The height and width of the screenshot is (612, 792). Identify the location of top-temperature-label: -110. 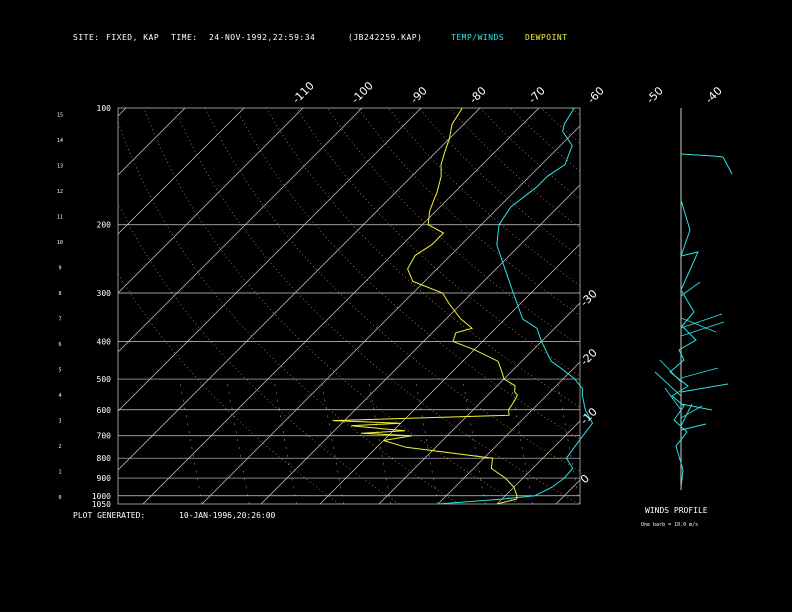
(303, 92).